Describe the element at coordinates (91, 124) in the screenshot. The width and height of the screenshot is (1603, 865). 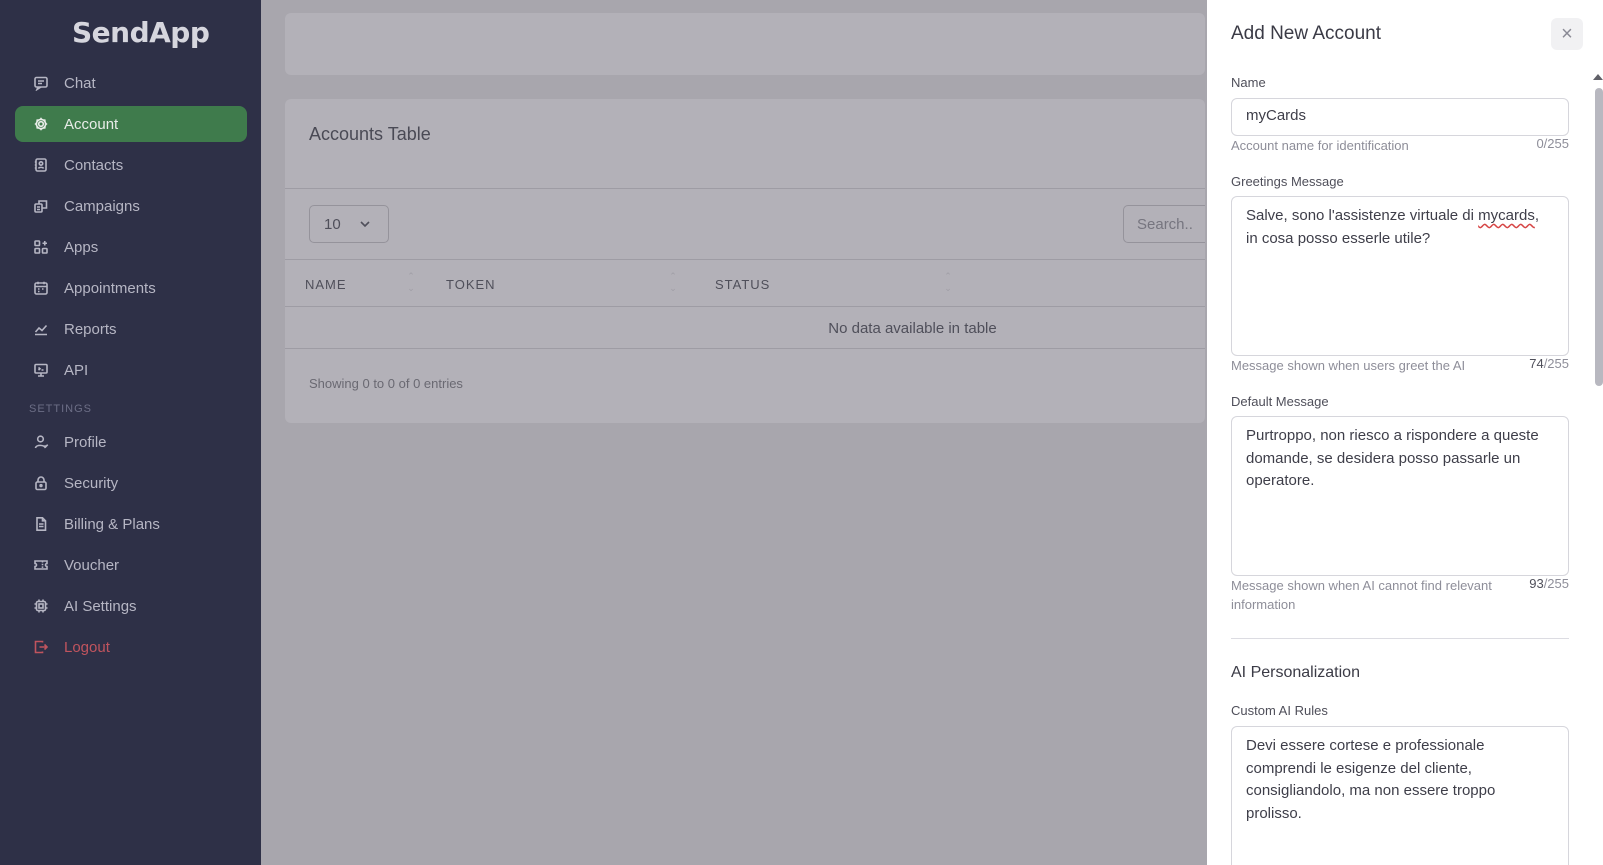
I see `sidebar-item-label: Account` at that location.